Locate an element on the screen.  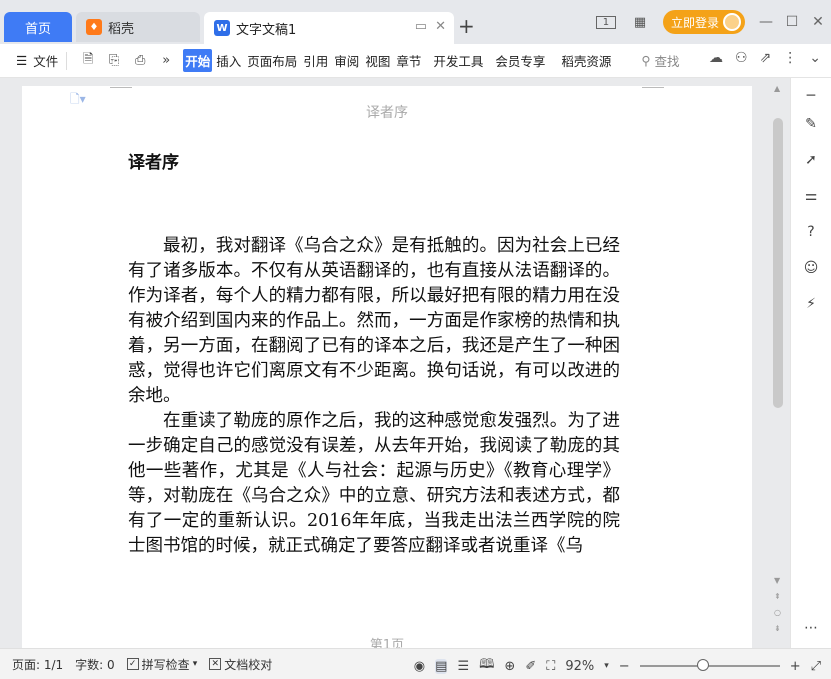
next-page-icon: ⇟ is located at coordinates (777, 628).